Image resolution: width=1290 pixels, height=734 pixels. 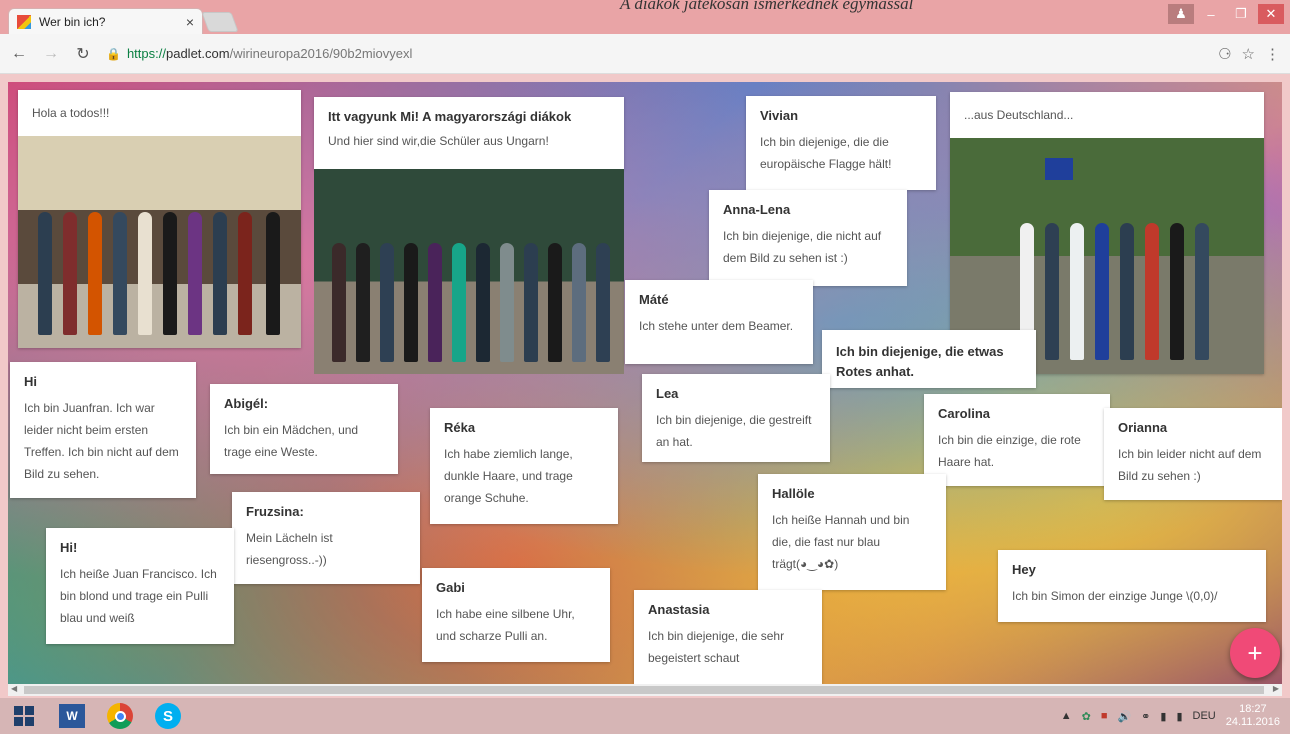 I want to click on page-caption: A diákok játékosan ismerkednek egymással, so click(x=767, y=6).